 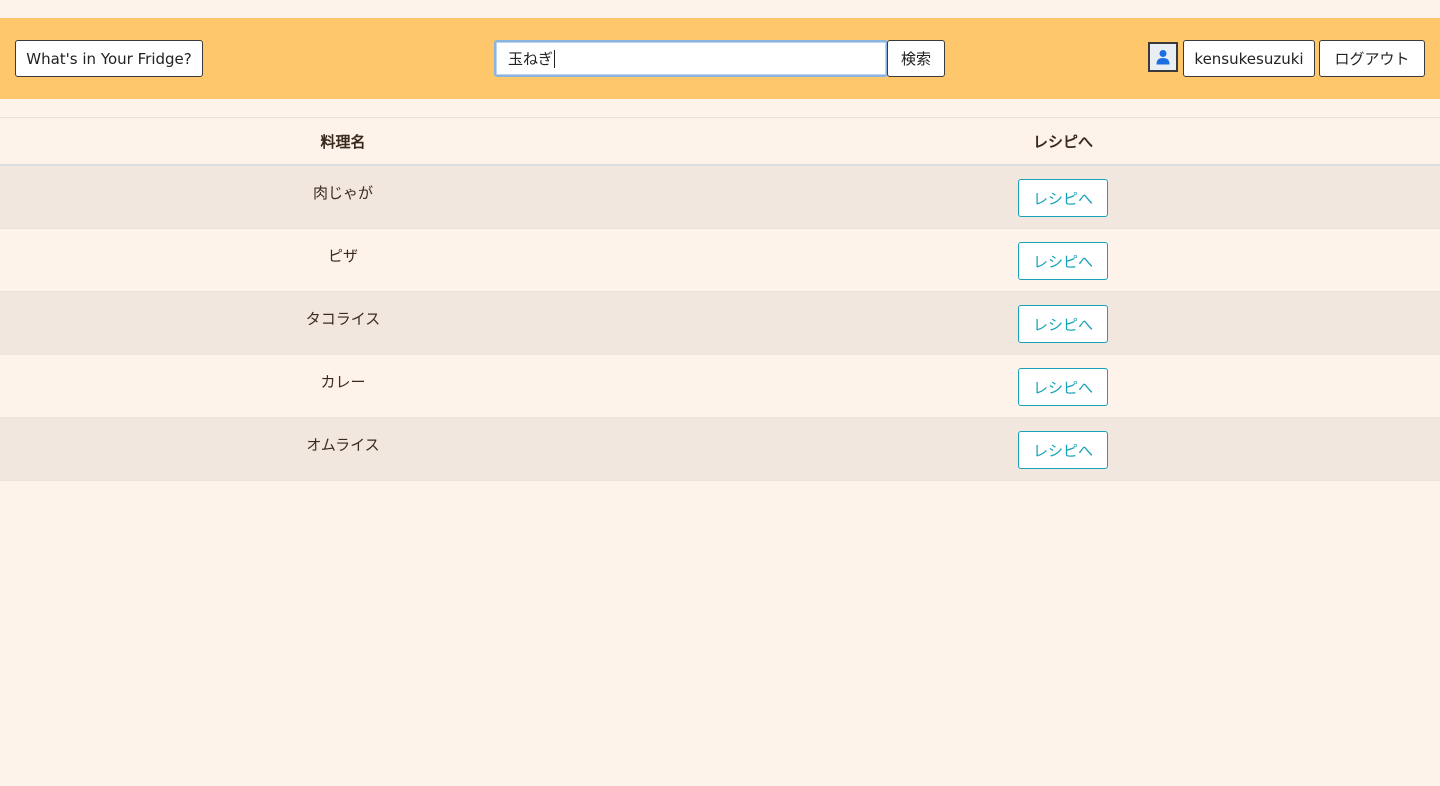 What do you see at coordinates (342, 193) in the screenshot?
I see `dish-name: 肉じゃが` at bounding box center [342, 193].